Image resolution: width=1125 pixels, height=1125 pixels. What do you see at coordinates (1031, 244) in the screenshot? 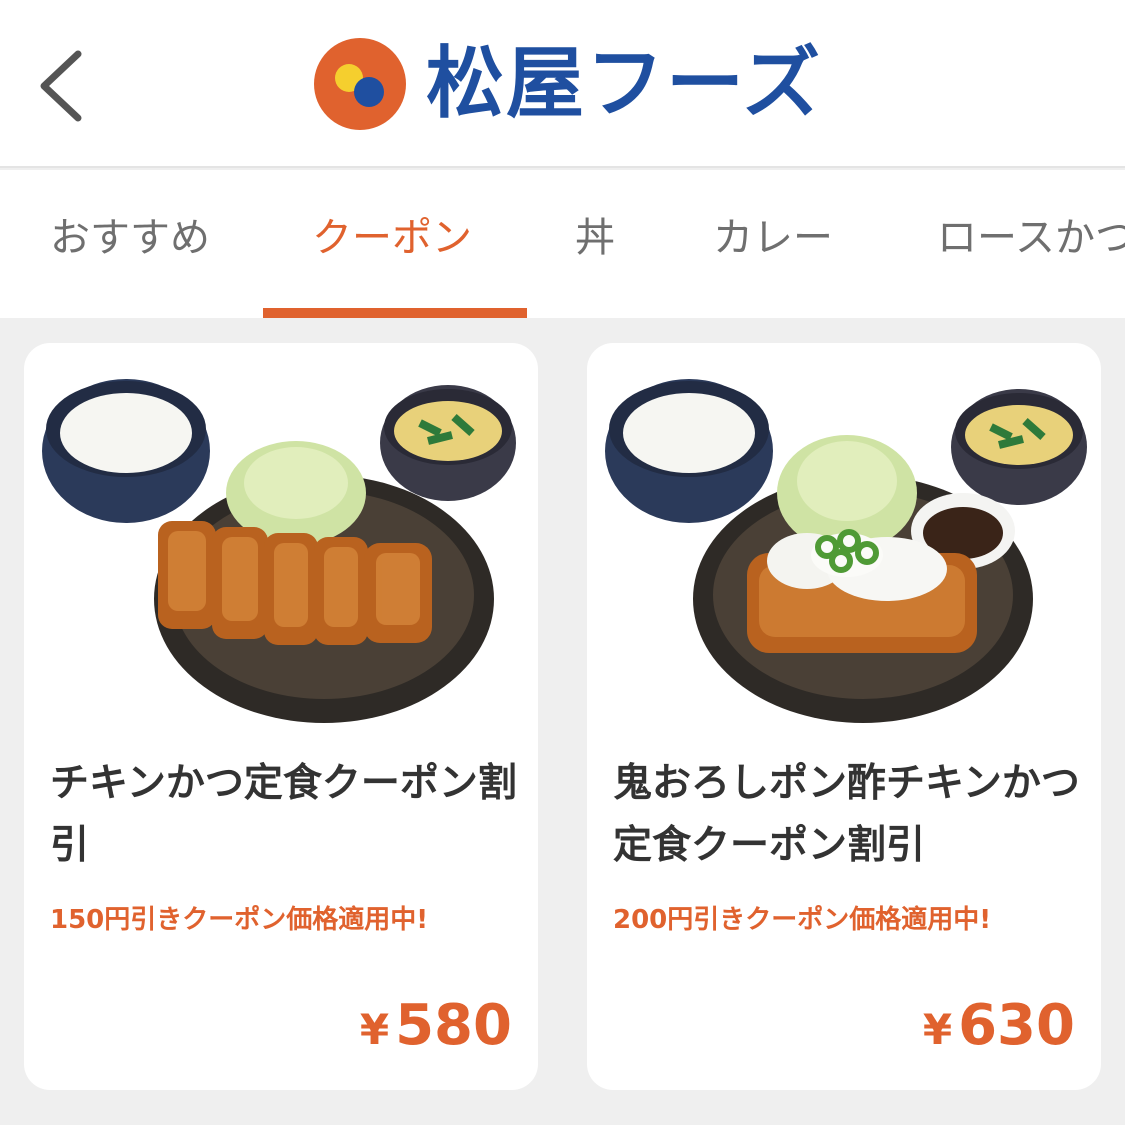
I see `tab-loin-katsu: ロースかつ` at bounding box center [1031, 244].